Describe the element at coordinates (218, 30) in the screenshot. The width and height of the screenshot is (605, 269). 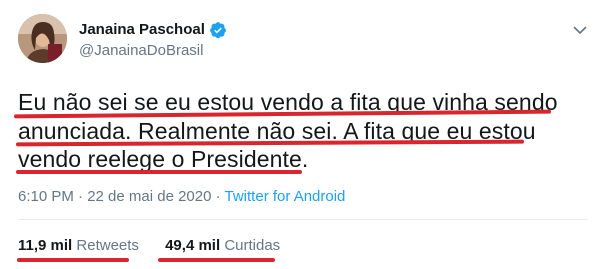
I see `verified-badge-icon` at that location.